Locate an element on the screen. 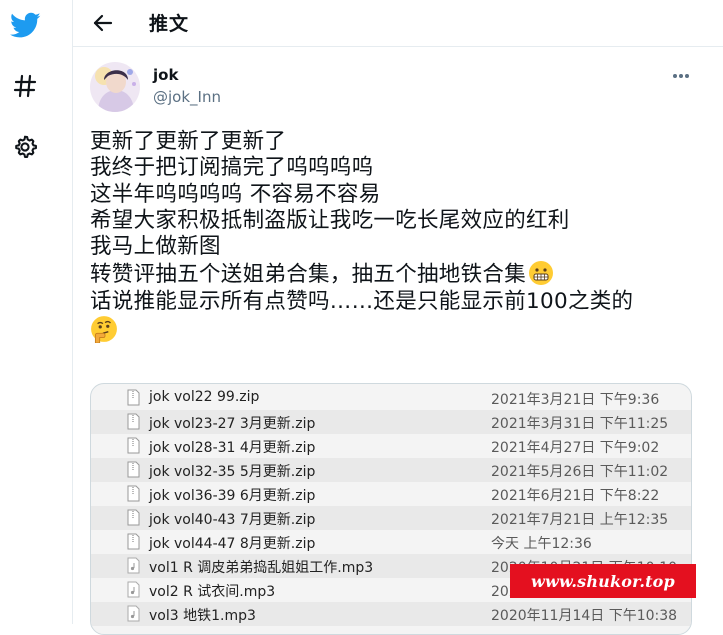 This screenshot has height=635, width=723. tweet-line-emoji is located at coordinates (395, 330).